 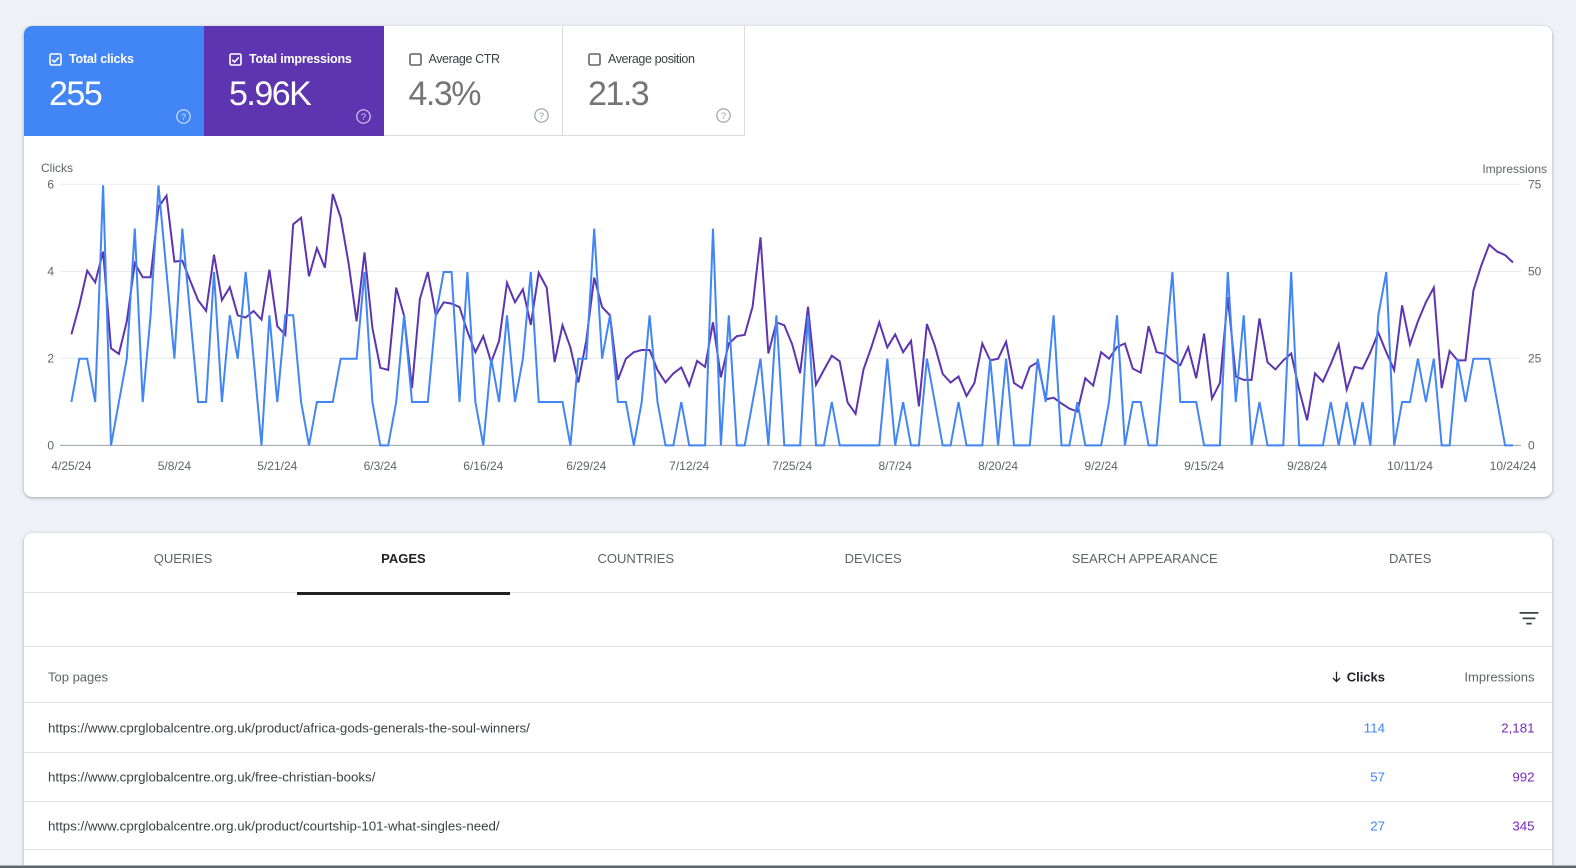 What do you see at coordinates (277, 466) in the screenshot?
I see `svg-text: 5/21/24` at bounding box center [277, 466].